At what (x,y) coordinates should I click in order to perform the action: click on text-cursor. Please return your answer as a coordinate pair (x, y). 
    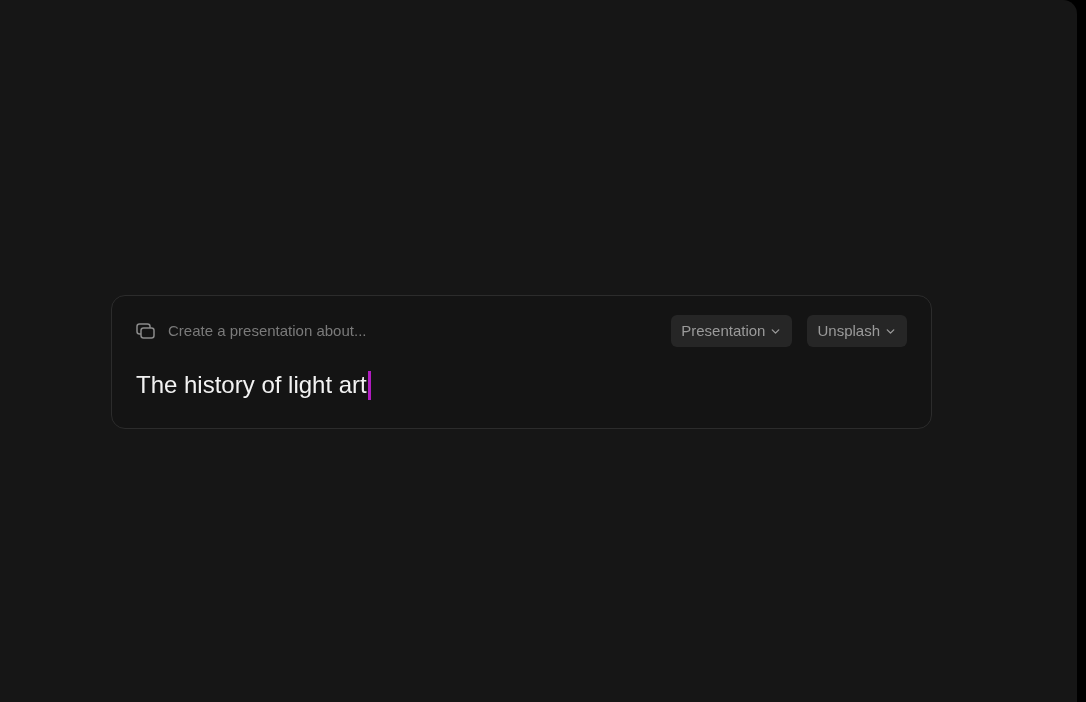
    Looking at the image, I should click on (369, 385).